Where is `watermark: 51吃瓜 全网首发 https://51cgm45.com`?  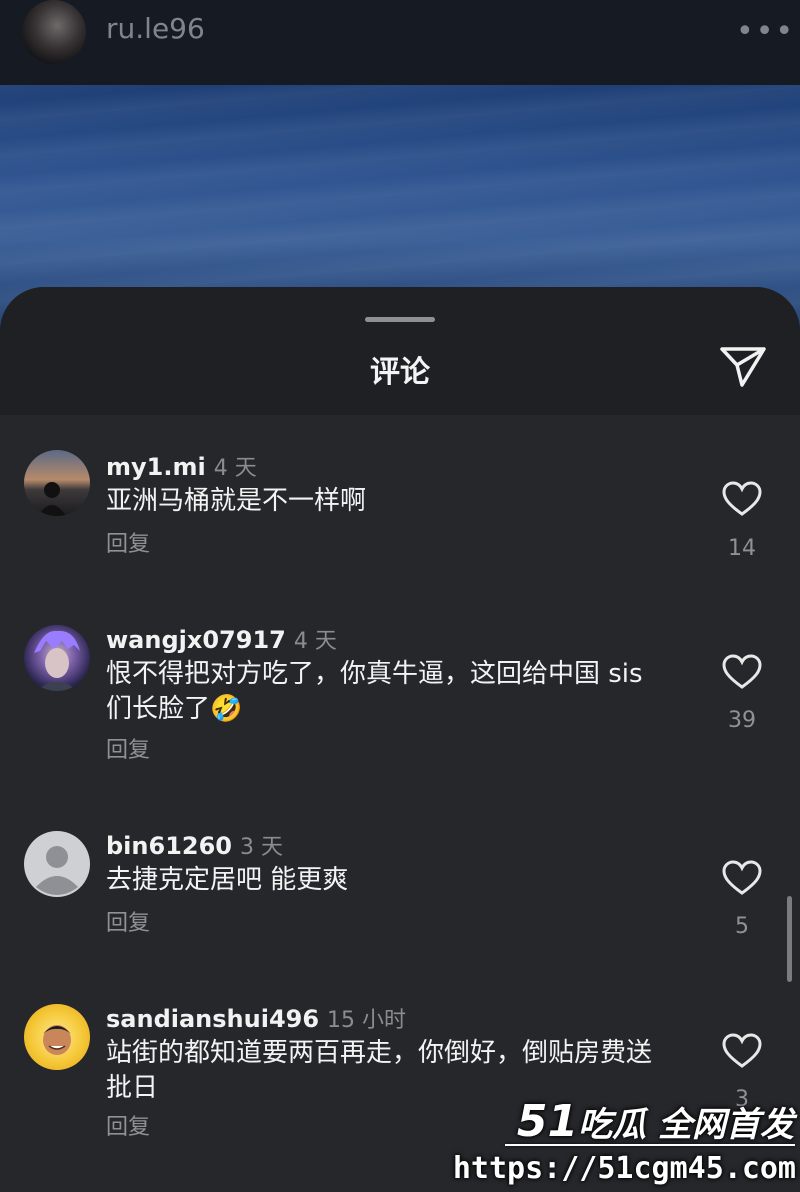
watermark: 51吃瓜 全网首发 https://51cgm45.com is located at coordinates (626, 1144).